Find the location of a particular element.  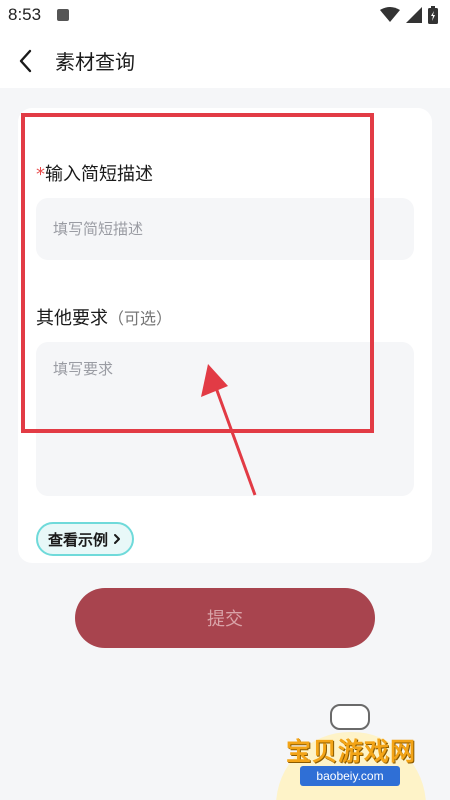

chevron-right-icon is located at coordinates (117, 539).